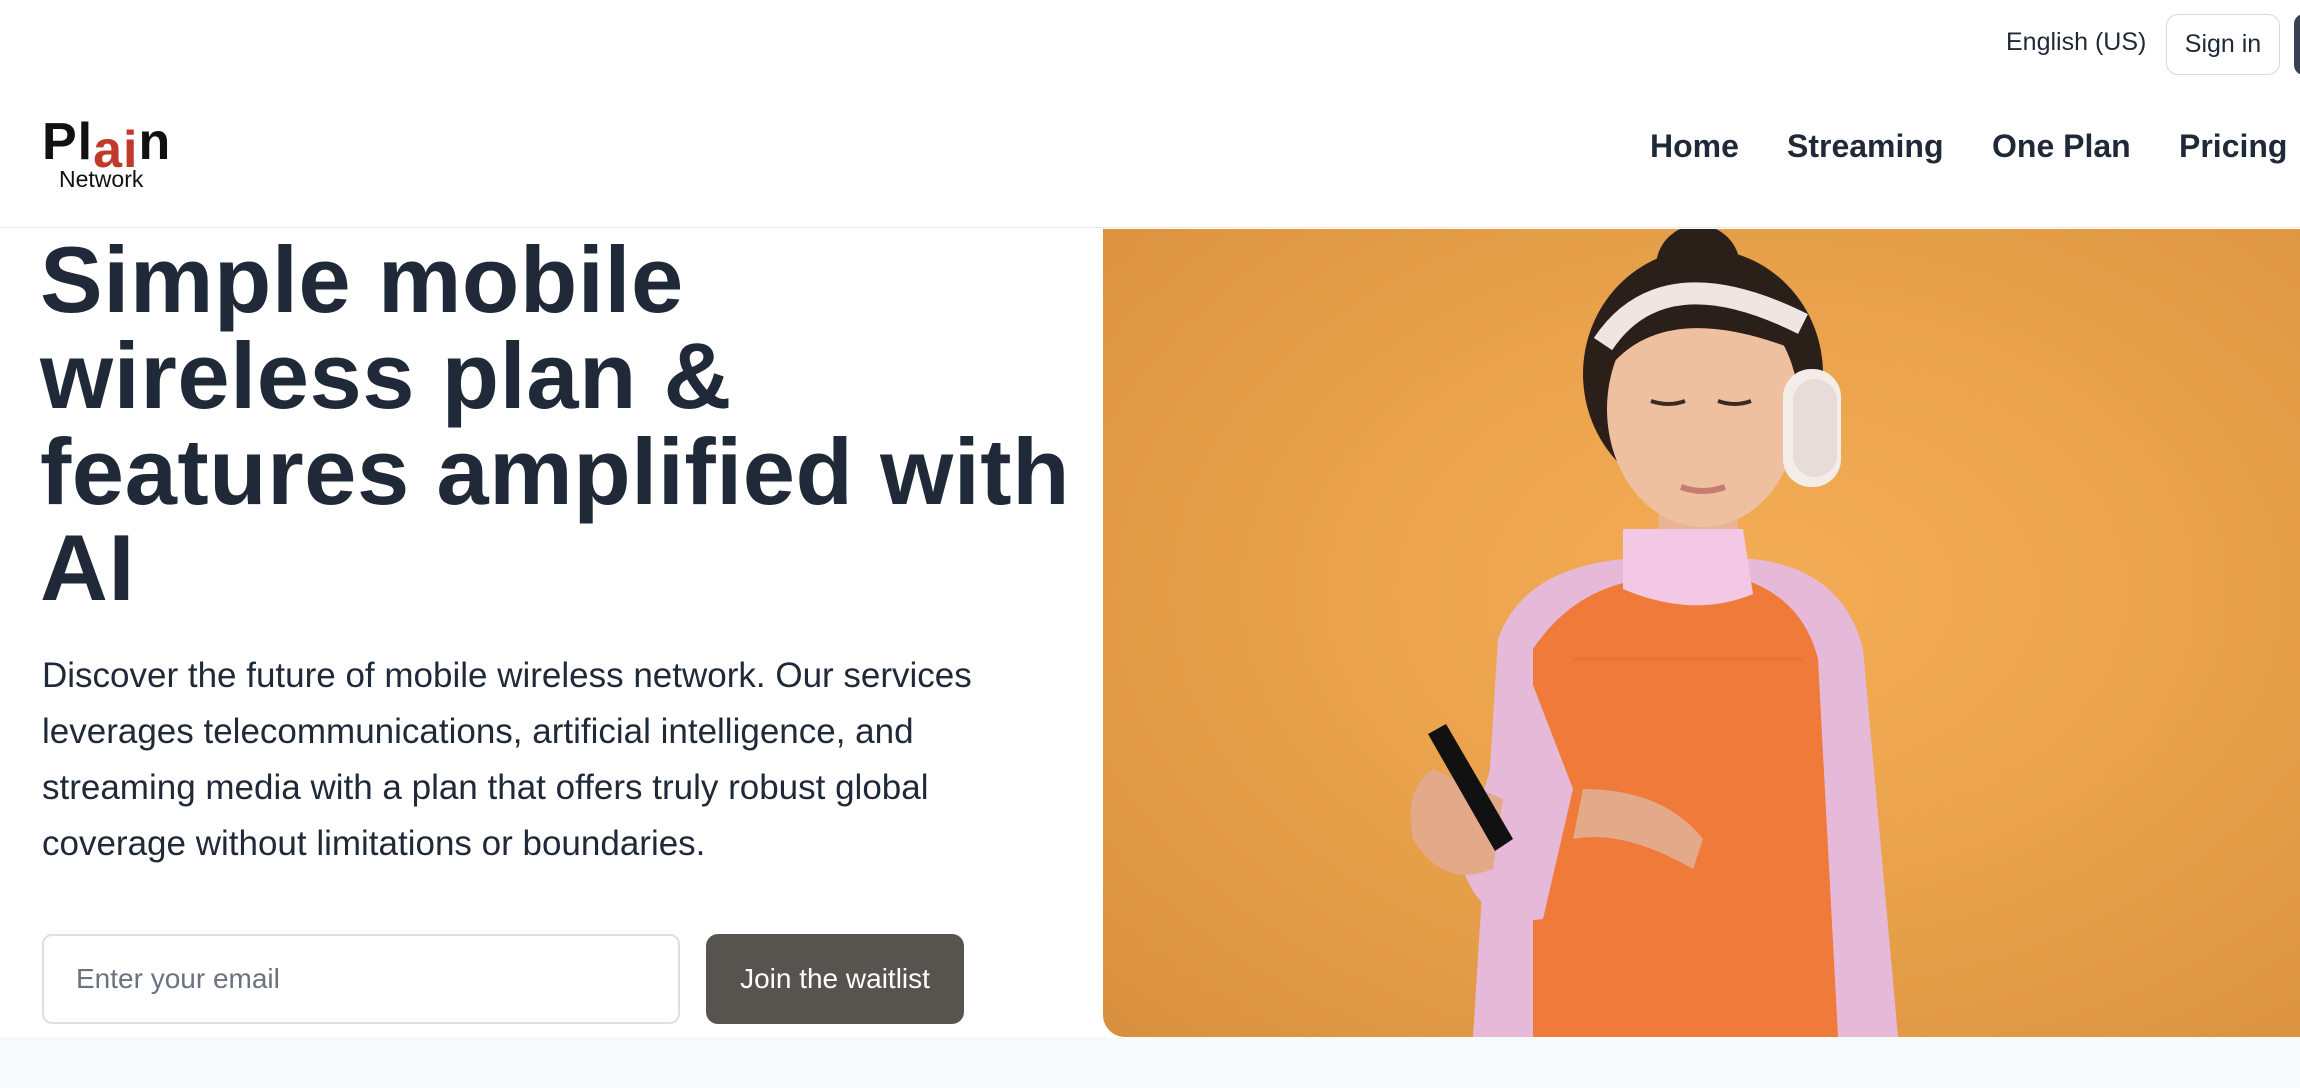 The width and height of the screenshot is (2300, 1088). I want to click on join-waitlist-button: Join the waitlist, so click(835, 979).